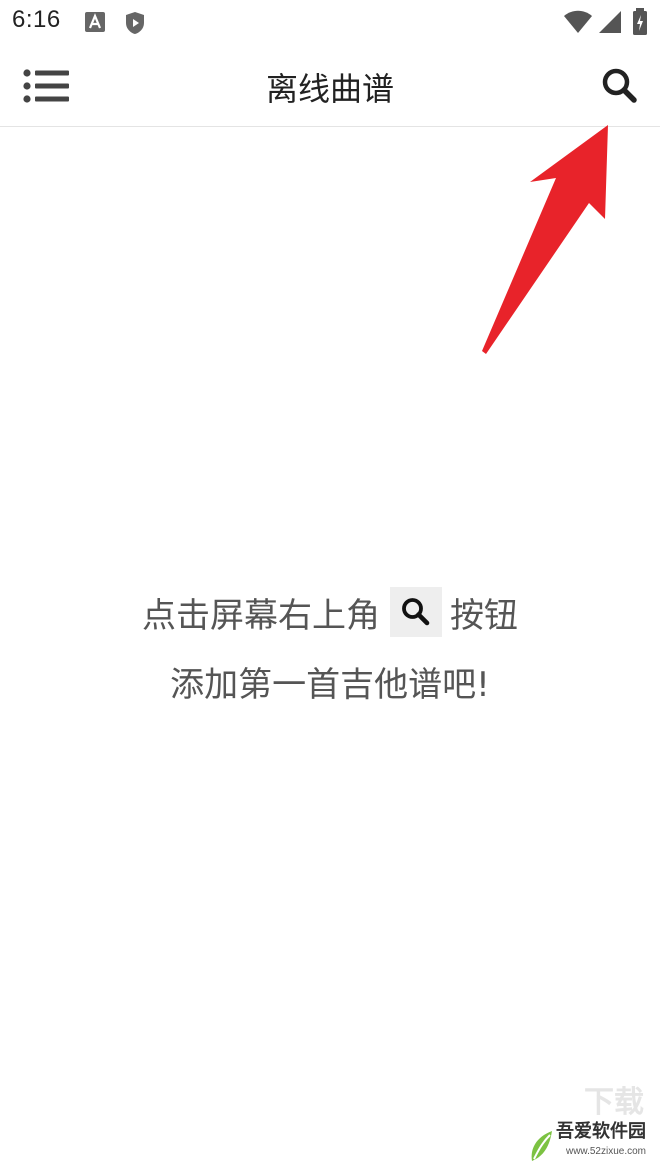  Describe the element at coordinates (545, 239) in the screenshot. I see `annotation-arrow` at that location.